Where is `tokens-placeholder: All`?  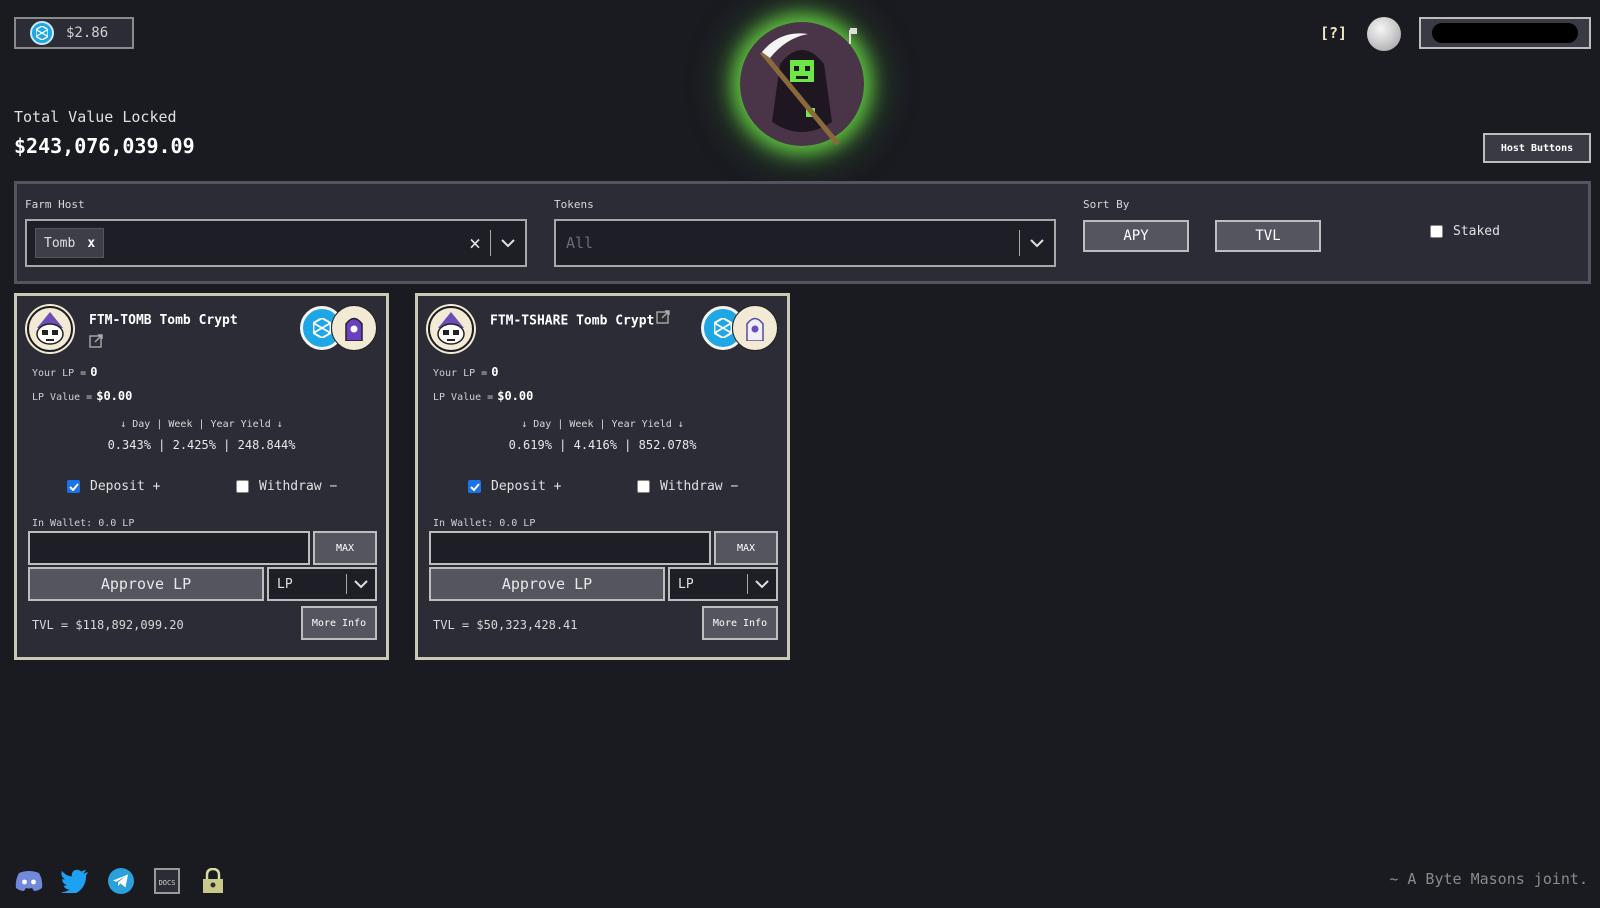 tokens-placeholder: All is located at coordinates (580, 243).